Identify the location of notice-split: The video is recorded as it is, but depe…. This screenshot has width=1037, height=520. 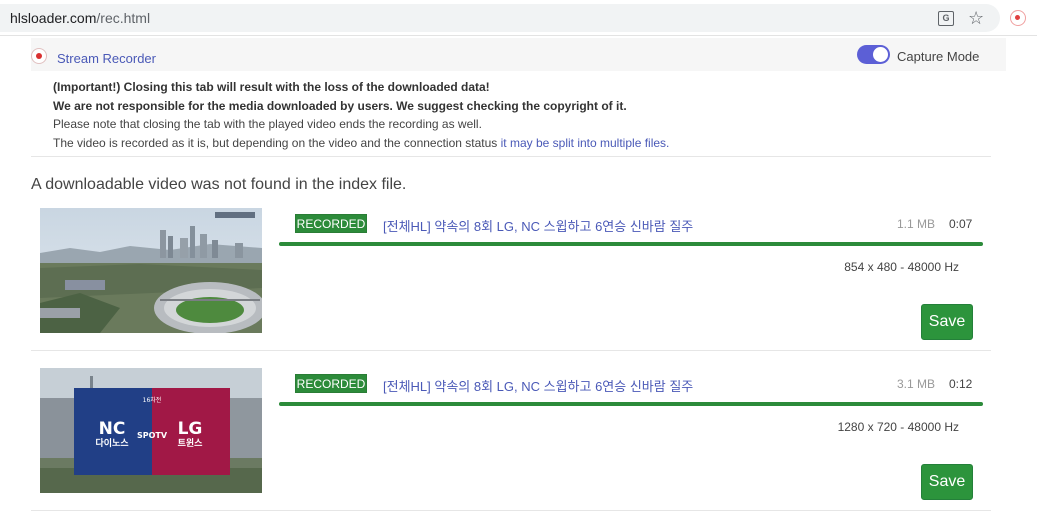
(361, 143).